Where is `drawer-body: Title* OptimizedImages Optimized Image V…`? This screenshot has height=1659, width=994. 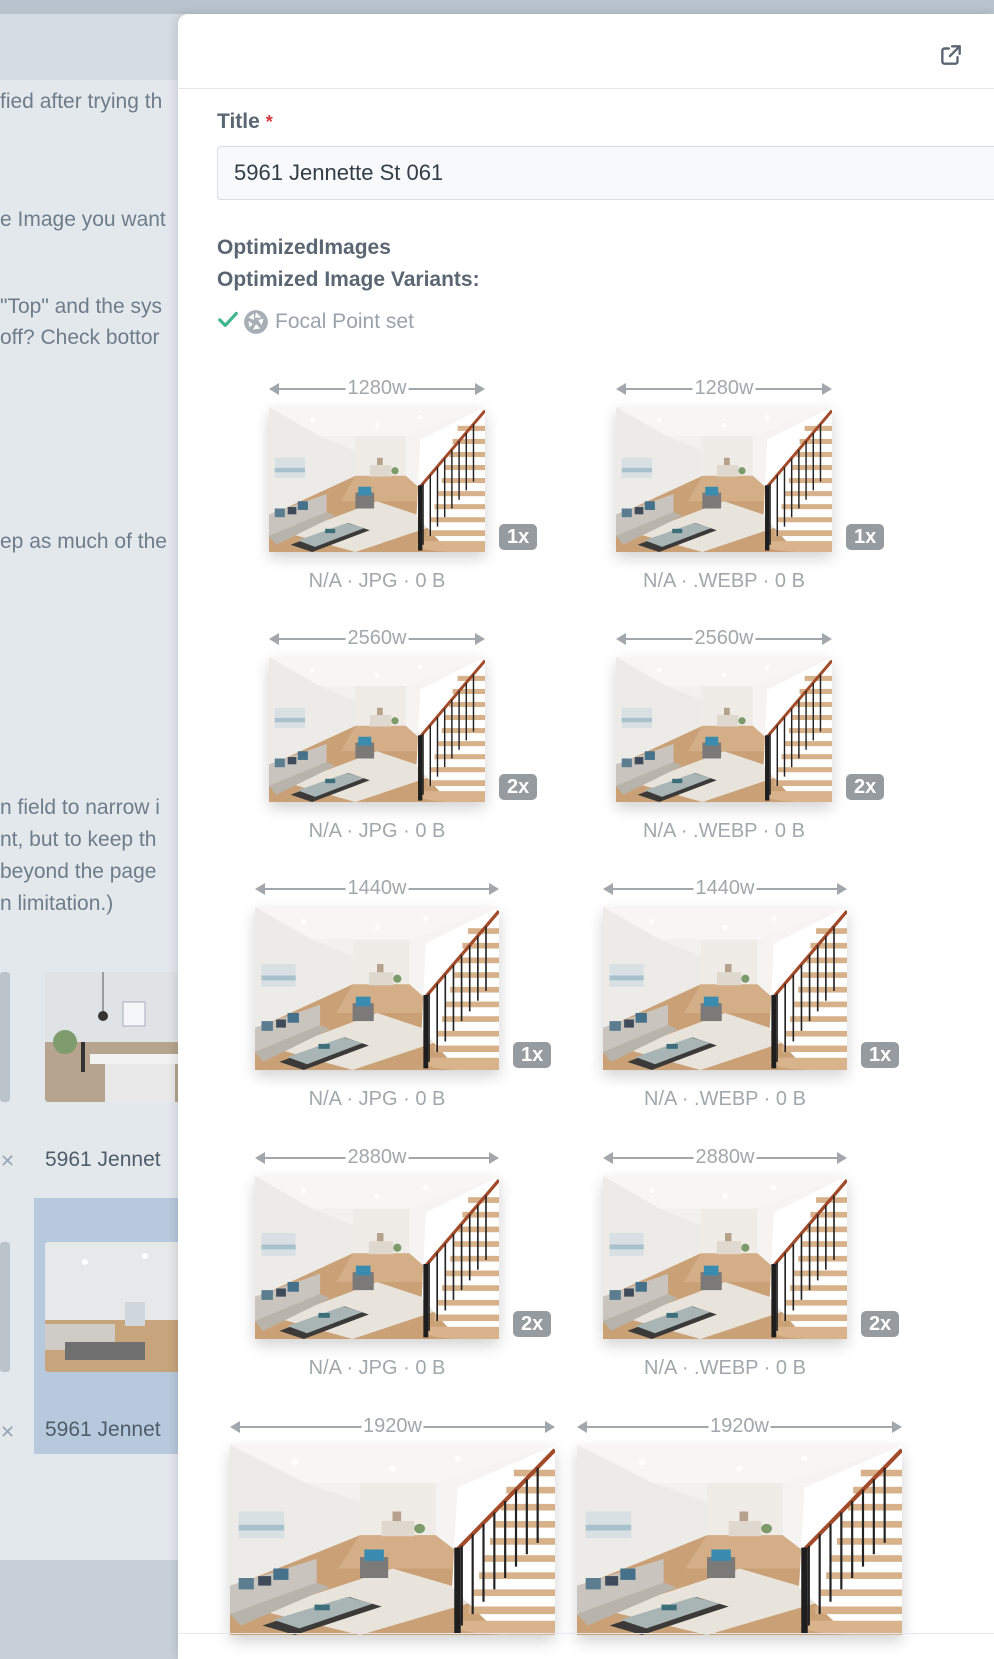 drawer-body: Title* OptimizedImages Optimized Image V… is located at coordinates (605, 223).